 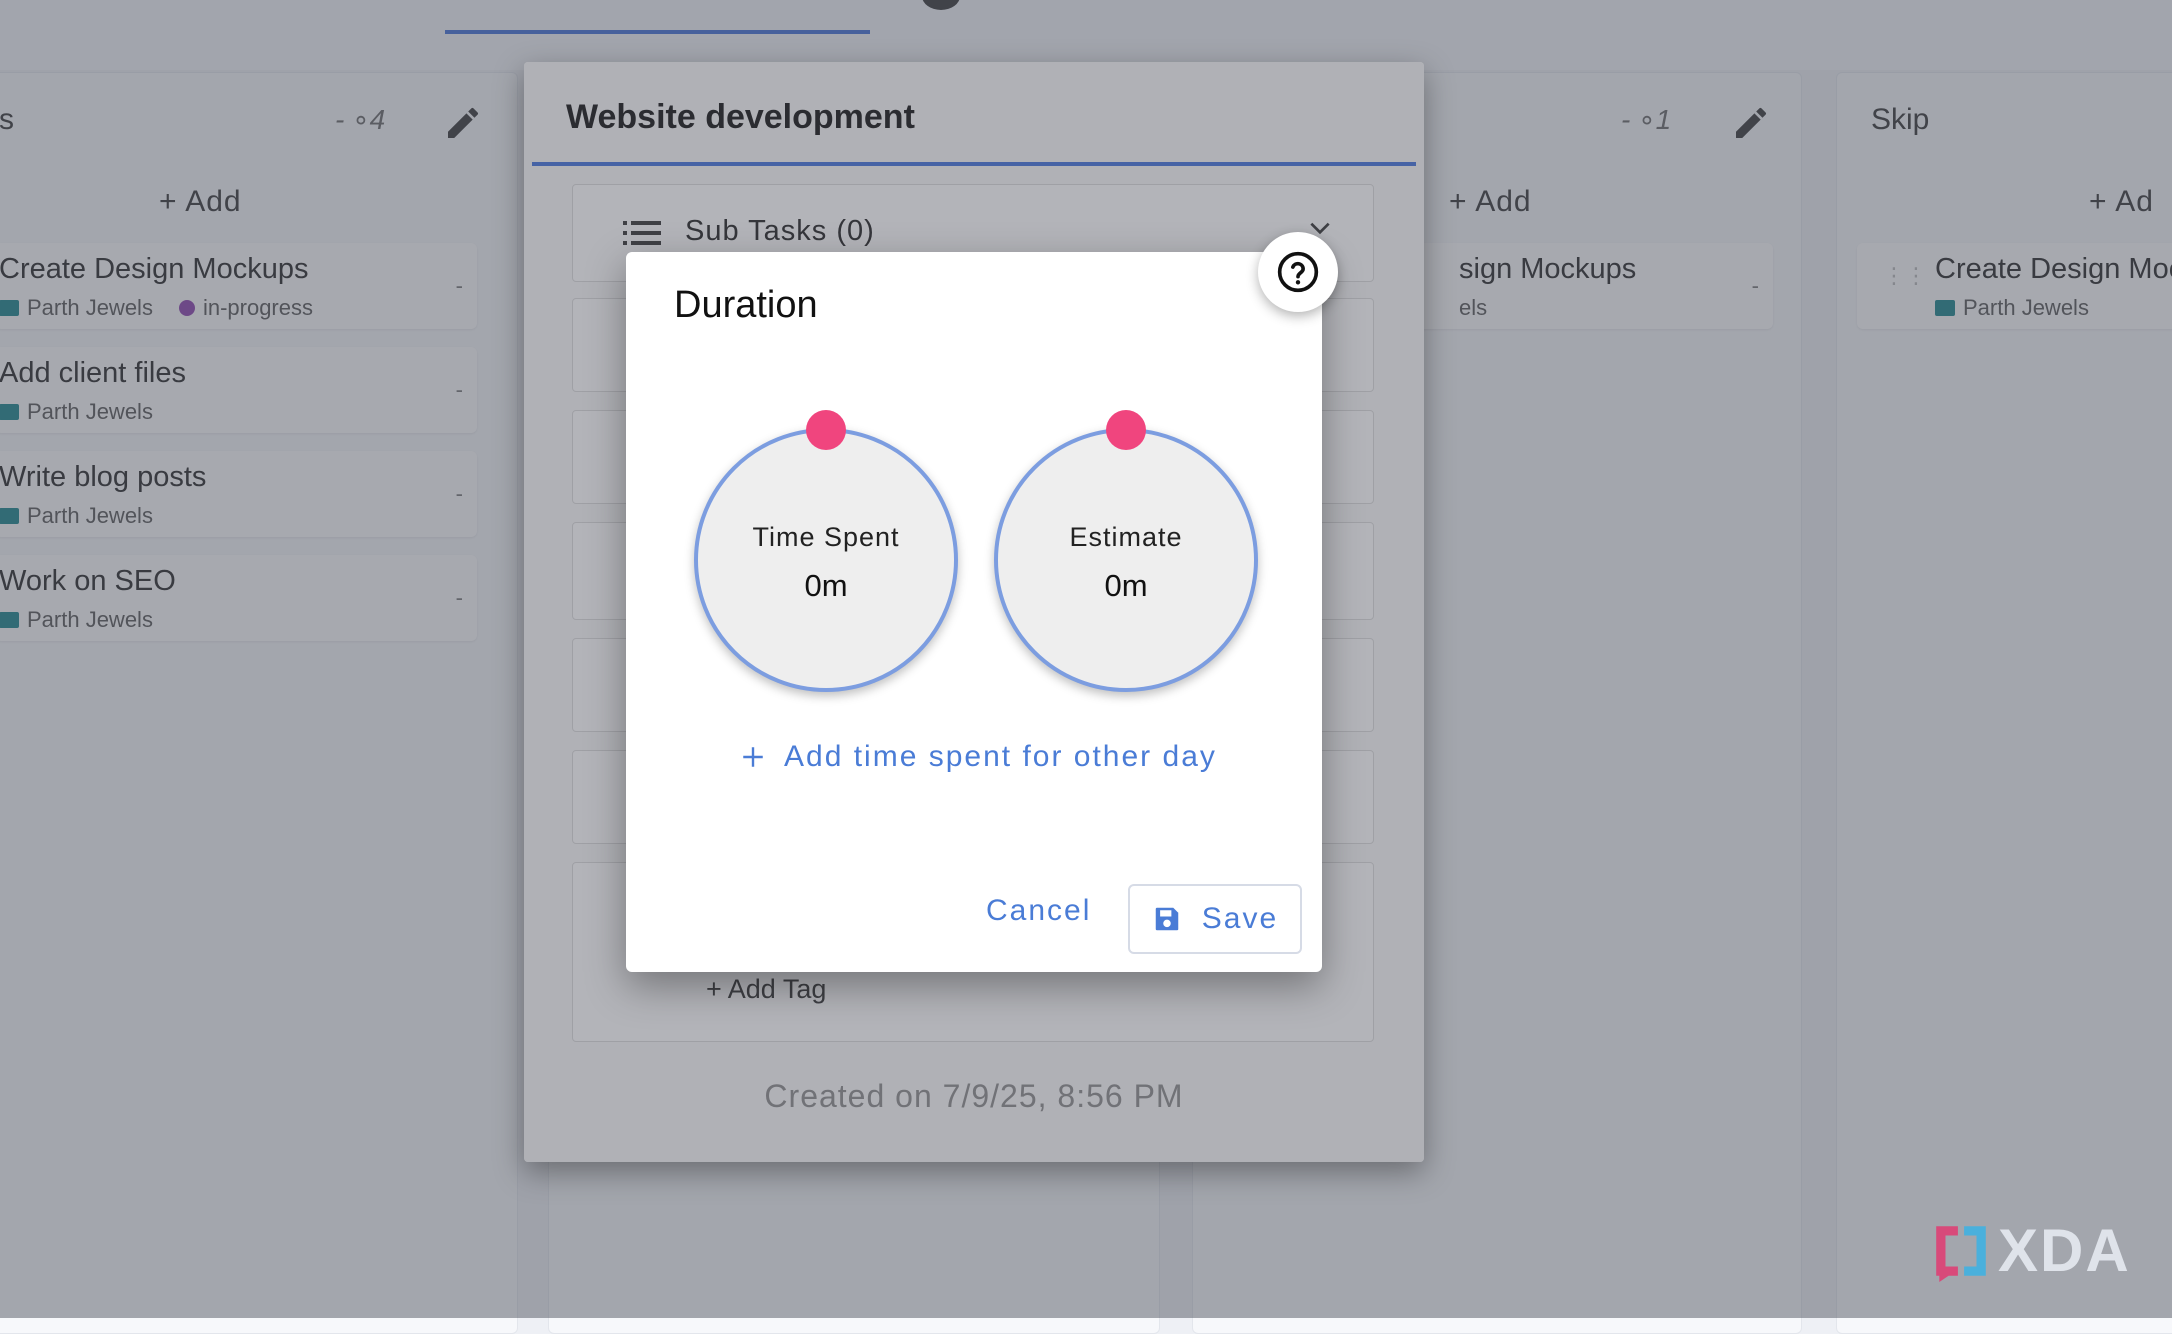 I want to click on add-time-other-day-button: Add time spent for other day, so click(x=978, y=757).